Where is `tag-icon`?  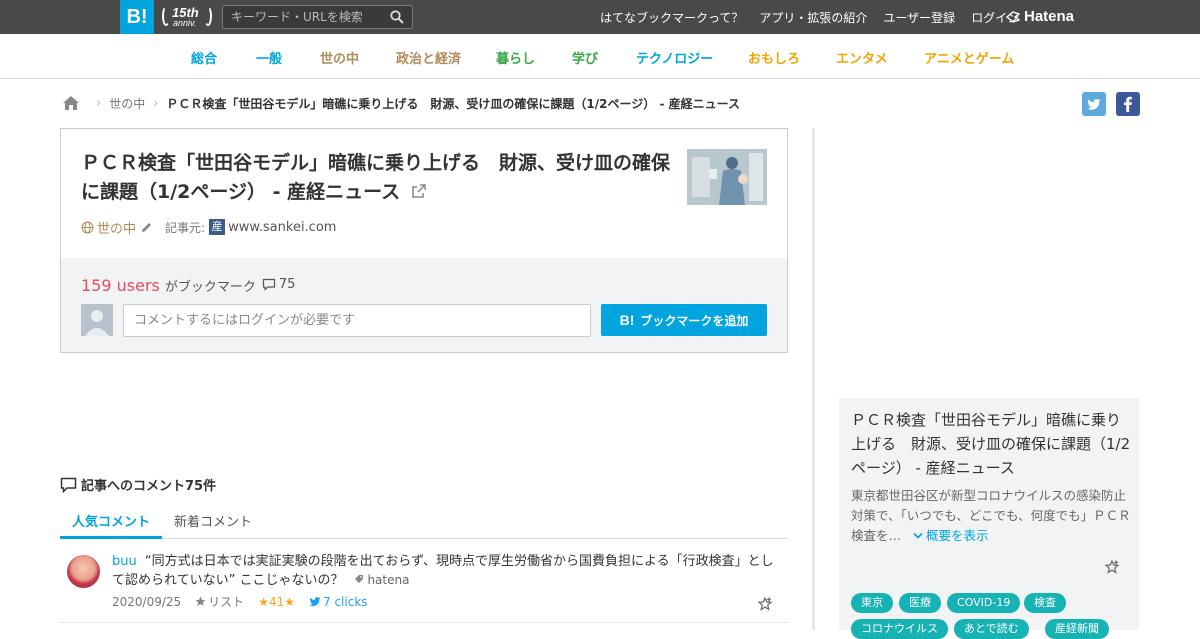 tag-icon is located at coordinates (358, 579).